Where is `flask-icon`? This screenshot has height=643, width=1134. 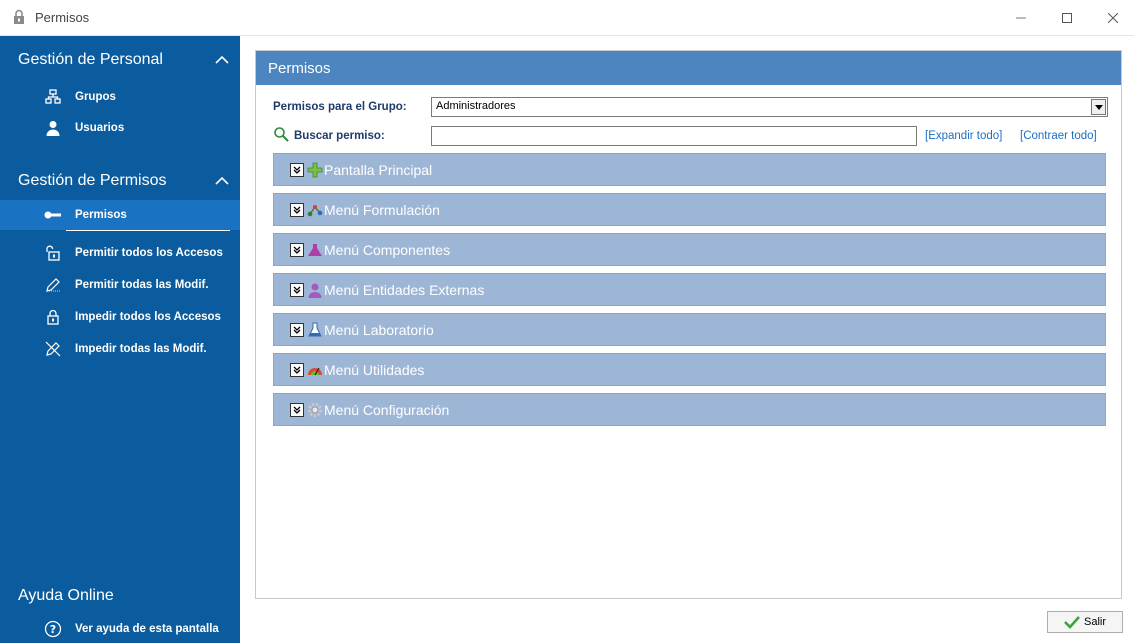 flask-icon is located at coordinates (315, 250).